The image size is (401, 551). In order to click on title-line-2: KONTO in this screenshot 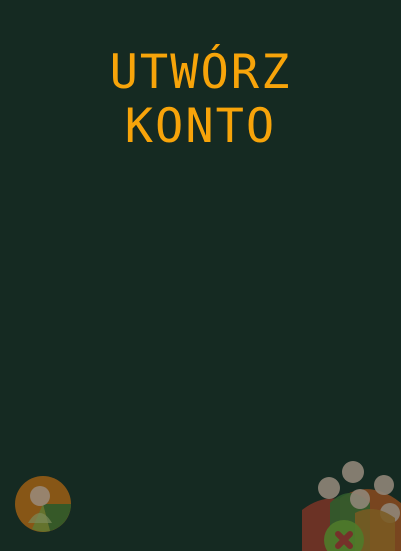, I will do `click(200, 126)`.